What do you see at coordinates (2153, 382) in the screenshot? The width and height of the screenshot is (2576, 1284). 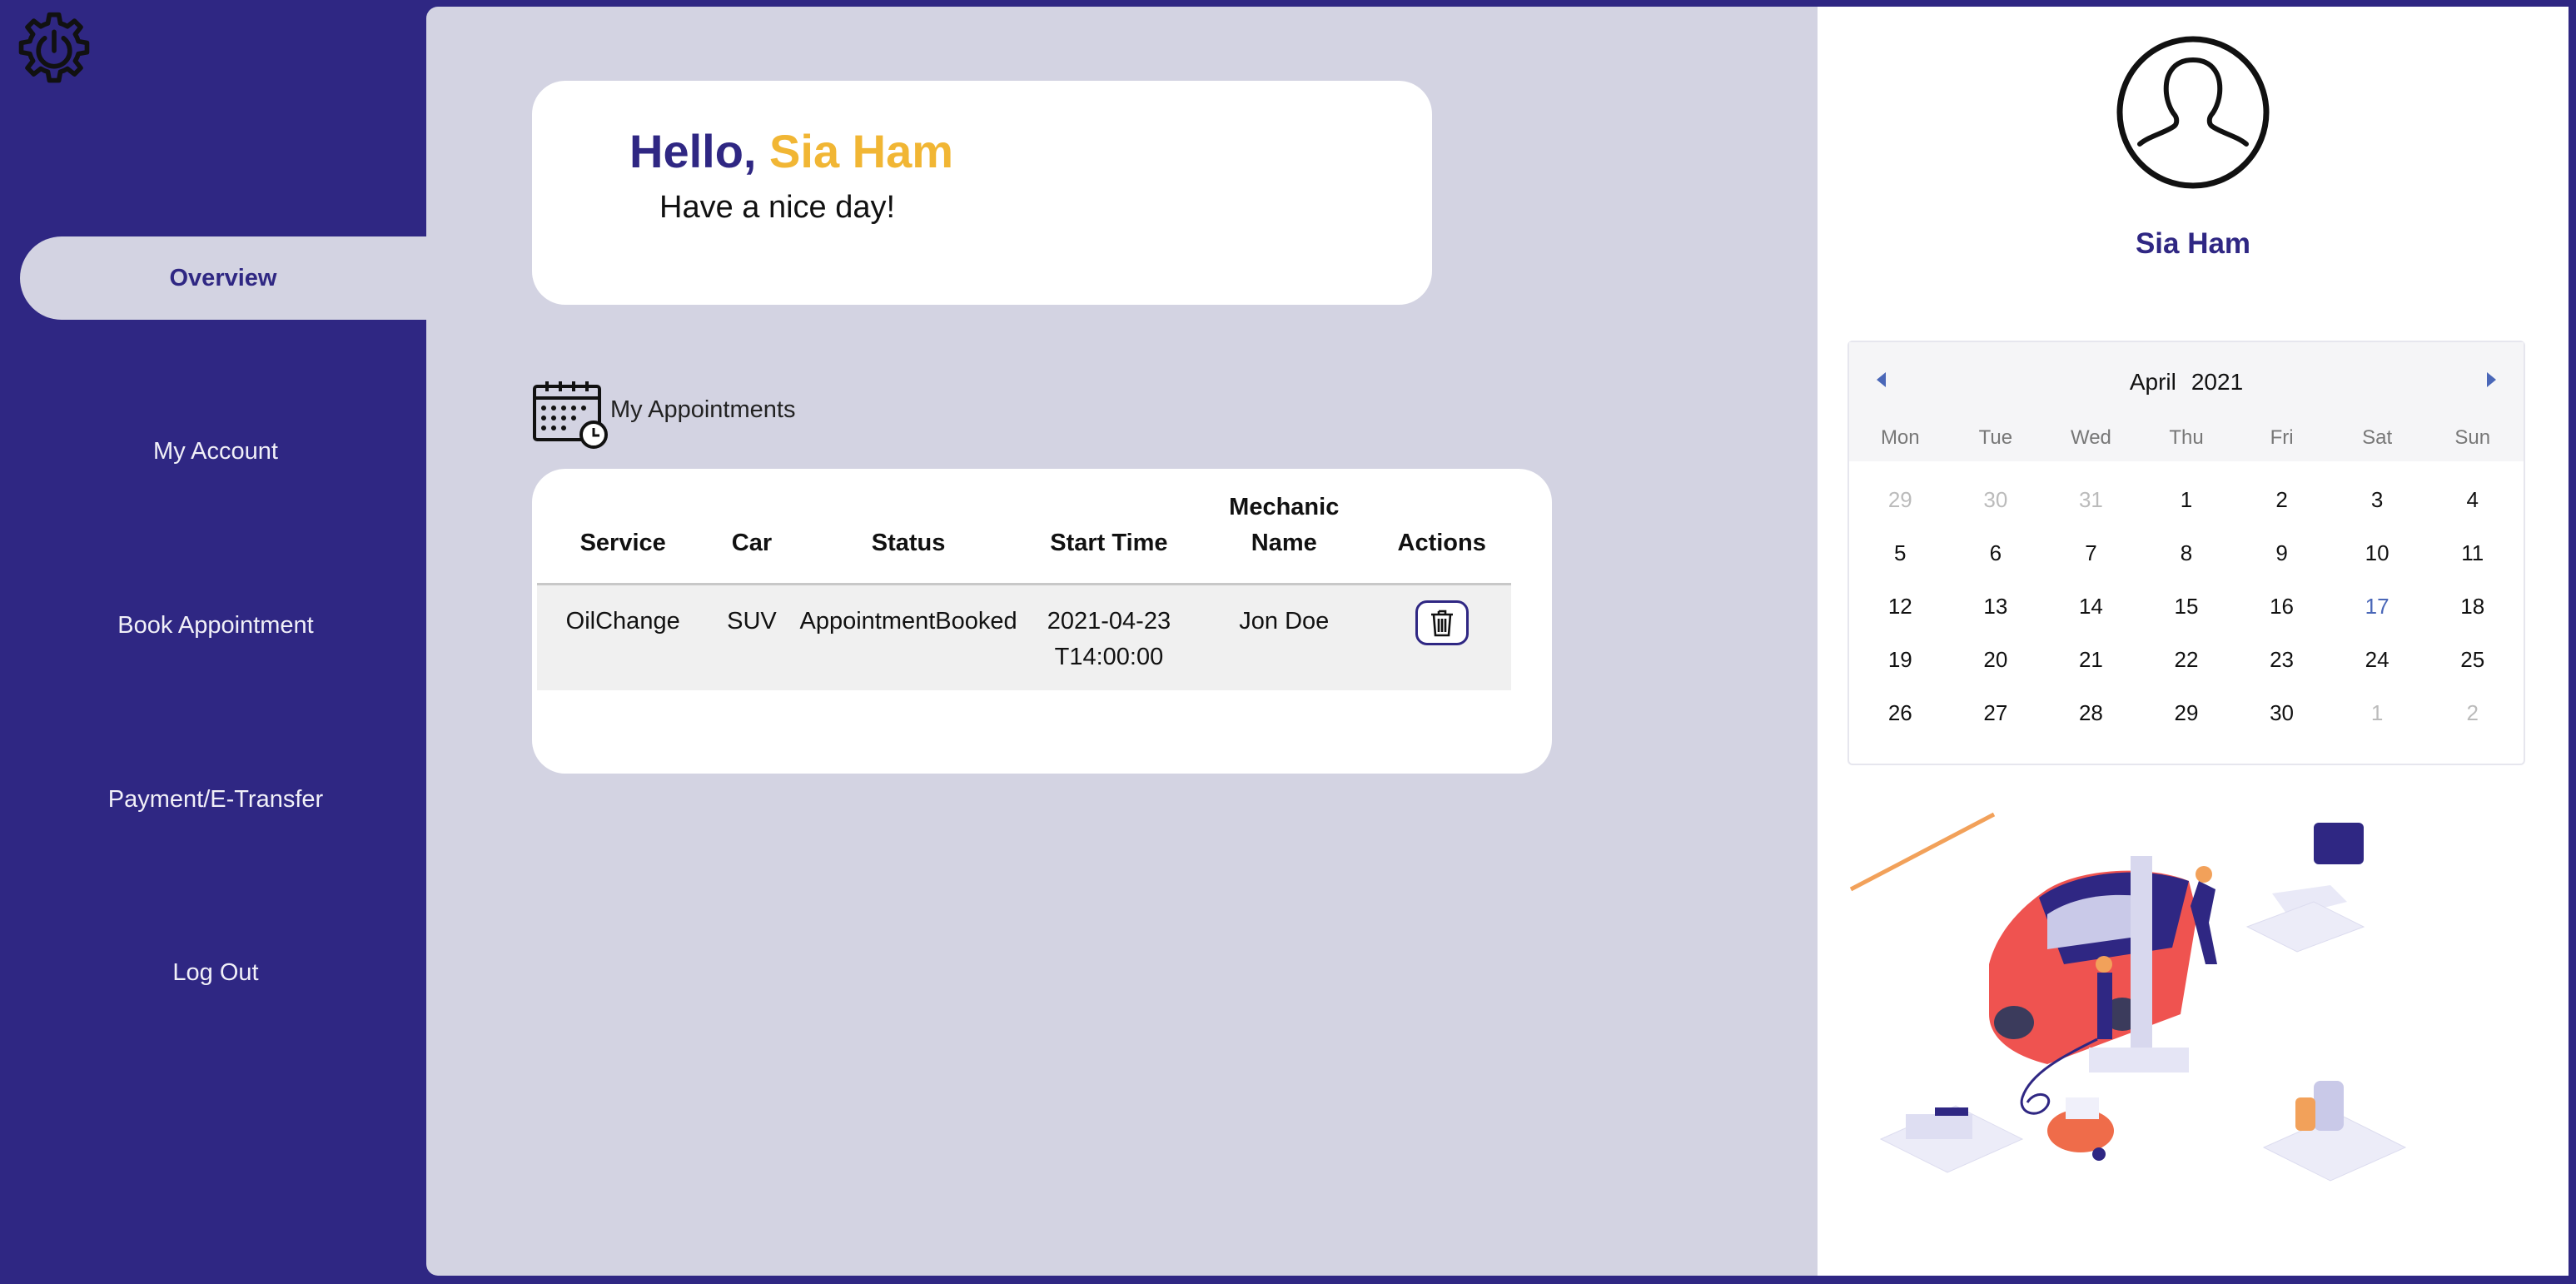 I see `calendar-month: April` at bounding box center [2153, 382].